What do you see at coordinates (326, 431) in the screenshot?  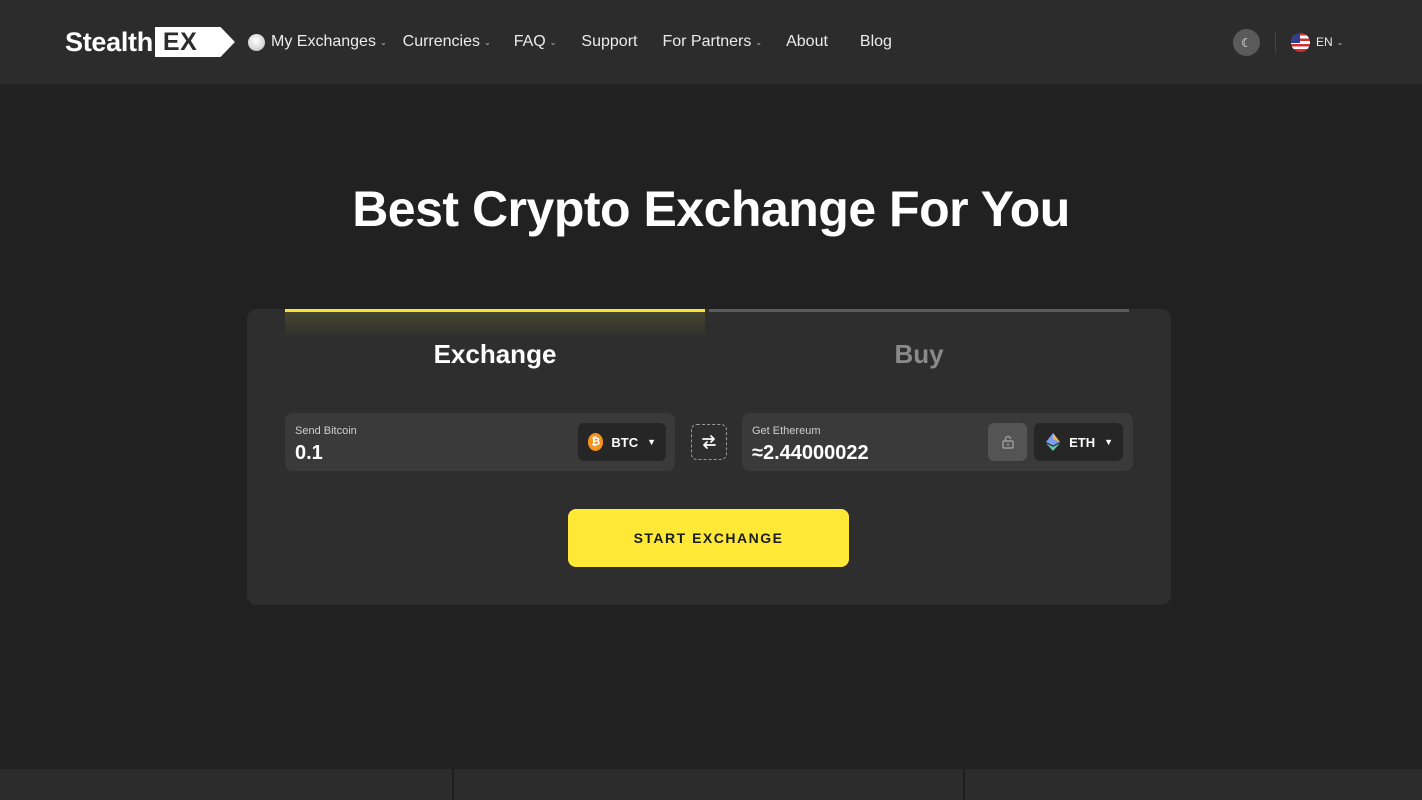 I see `send-label: Send Bitcoin` at bounding box center [326, 431].